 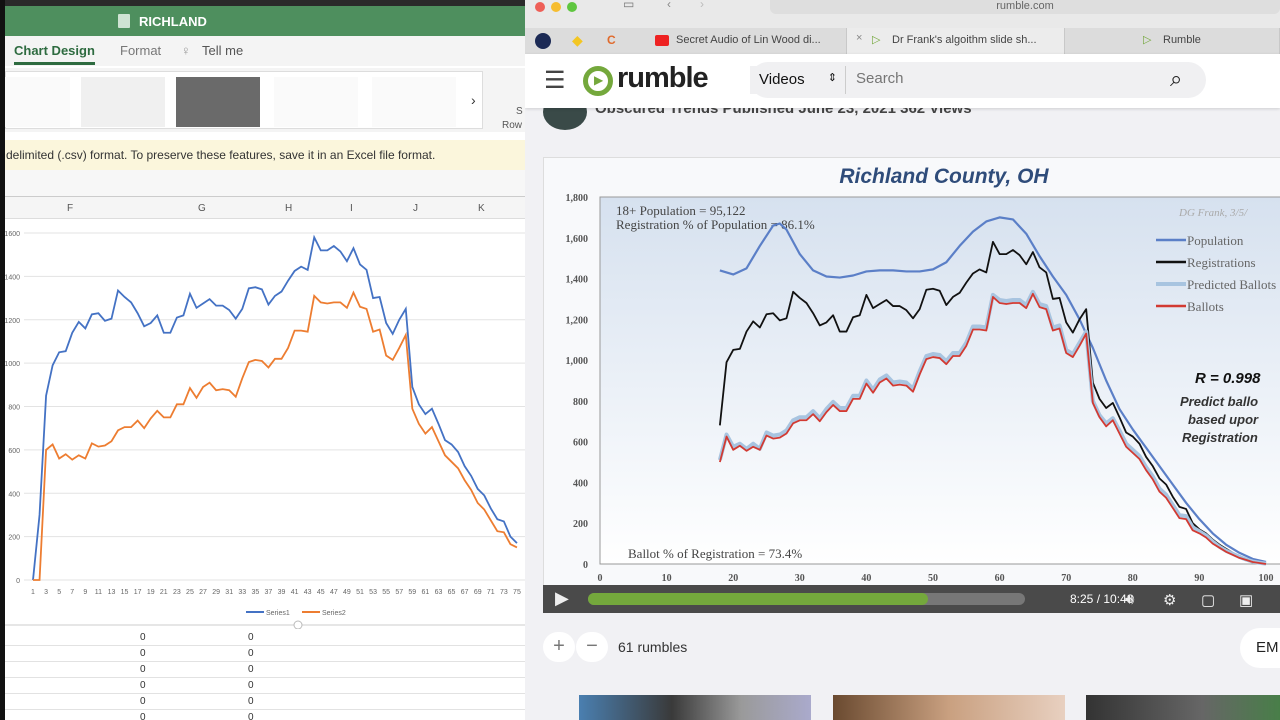 What do you see at coordinates (1102, 599) in the screenshot?
I see `time-display: 8:25 / 10:48` at bounding box center [1102, 599].